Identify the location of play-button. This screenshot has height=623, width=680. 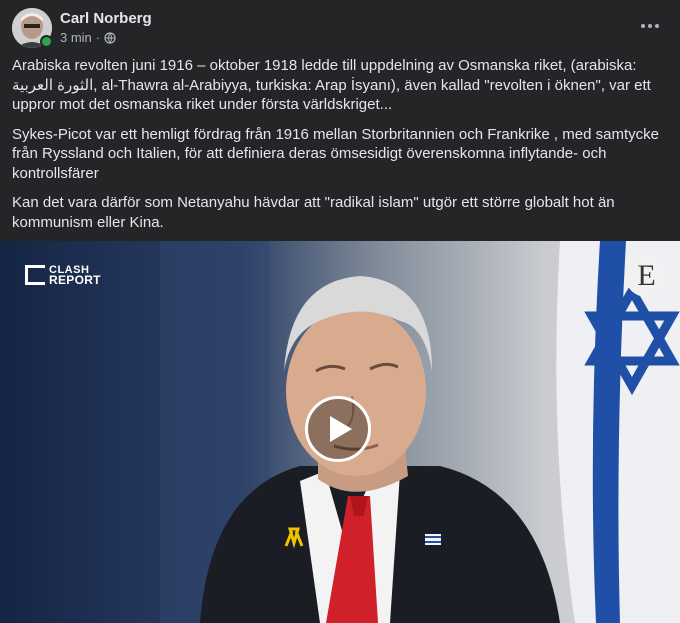
(338, 429).